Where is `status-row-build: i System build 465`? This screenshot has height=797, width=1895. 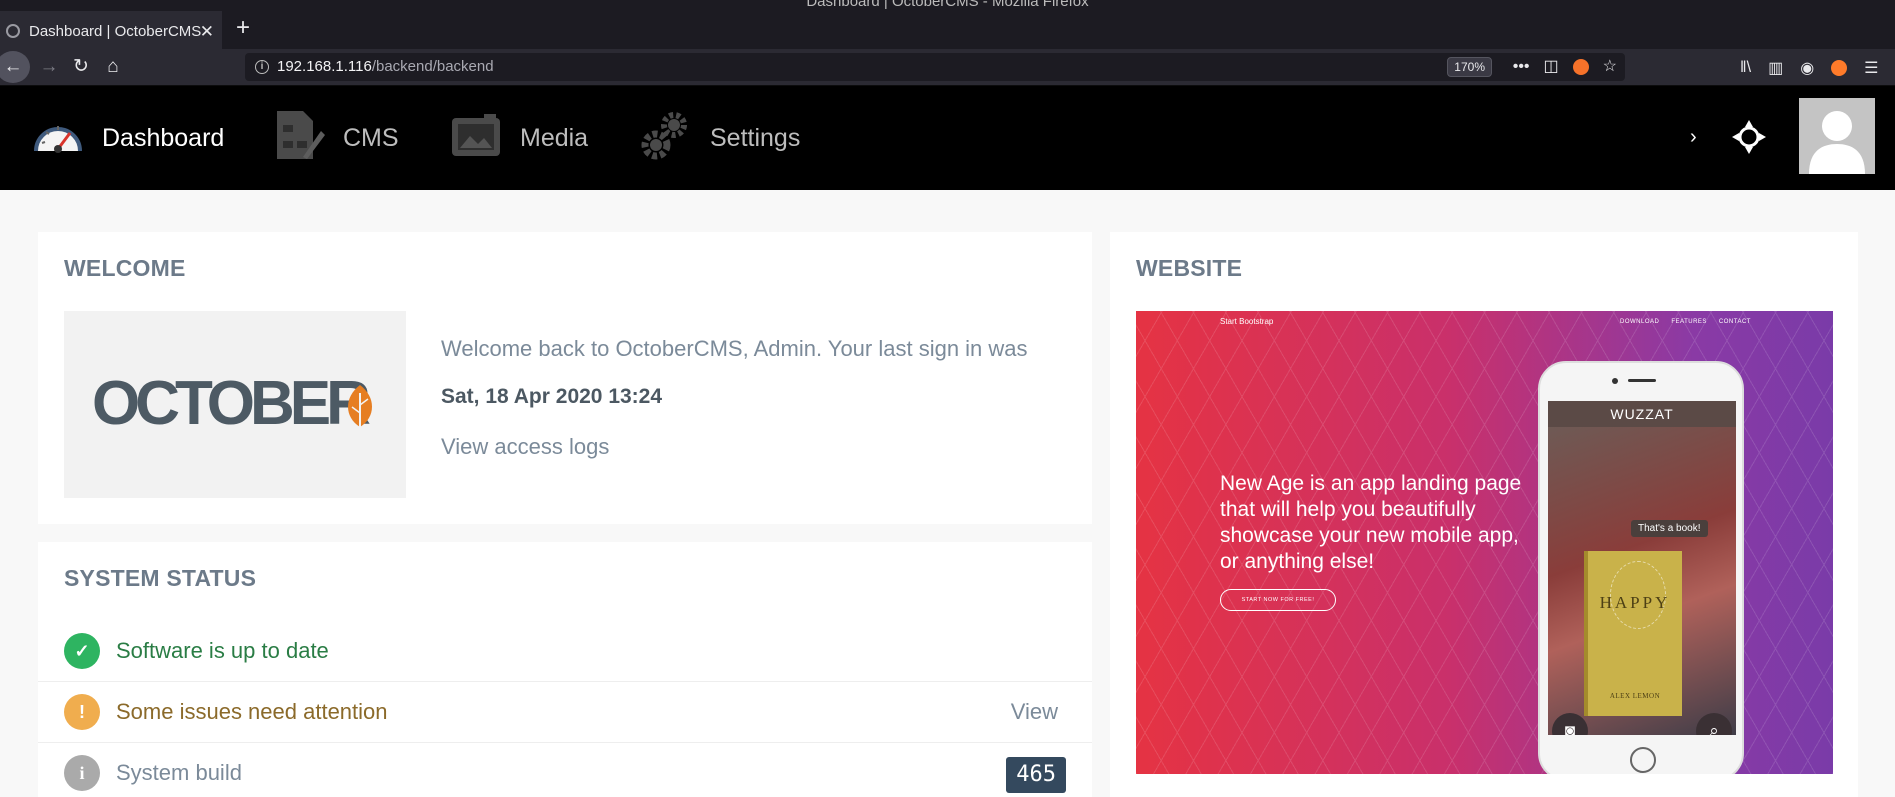 status-row-build: i System build 465 is located at coordinates (565, 769).